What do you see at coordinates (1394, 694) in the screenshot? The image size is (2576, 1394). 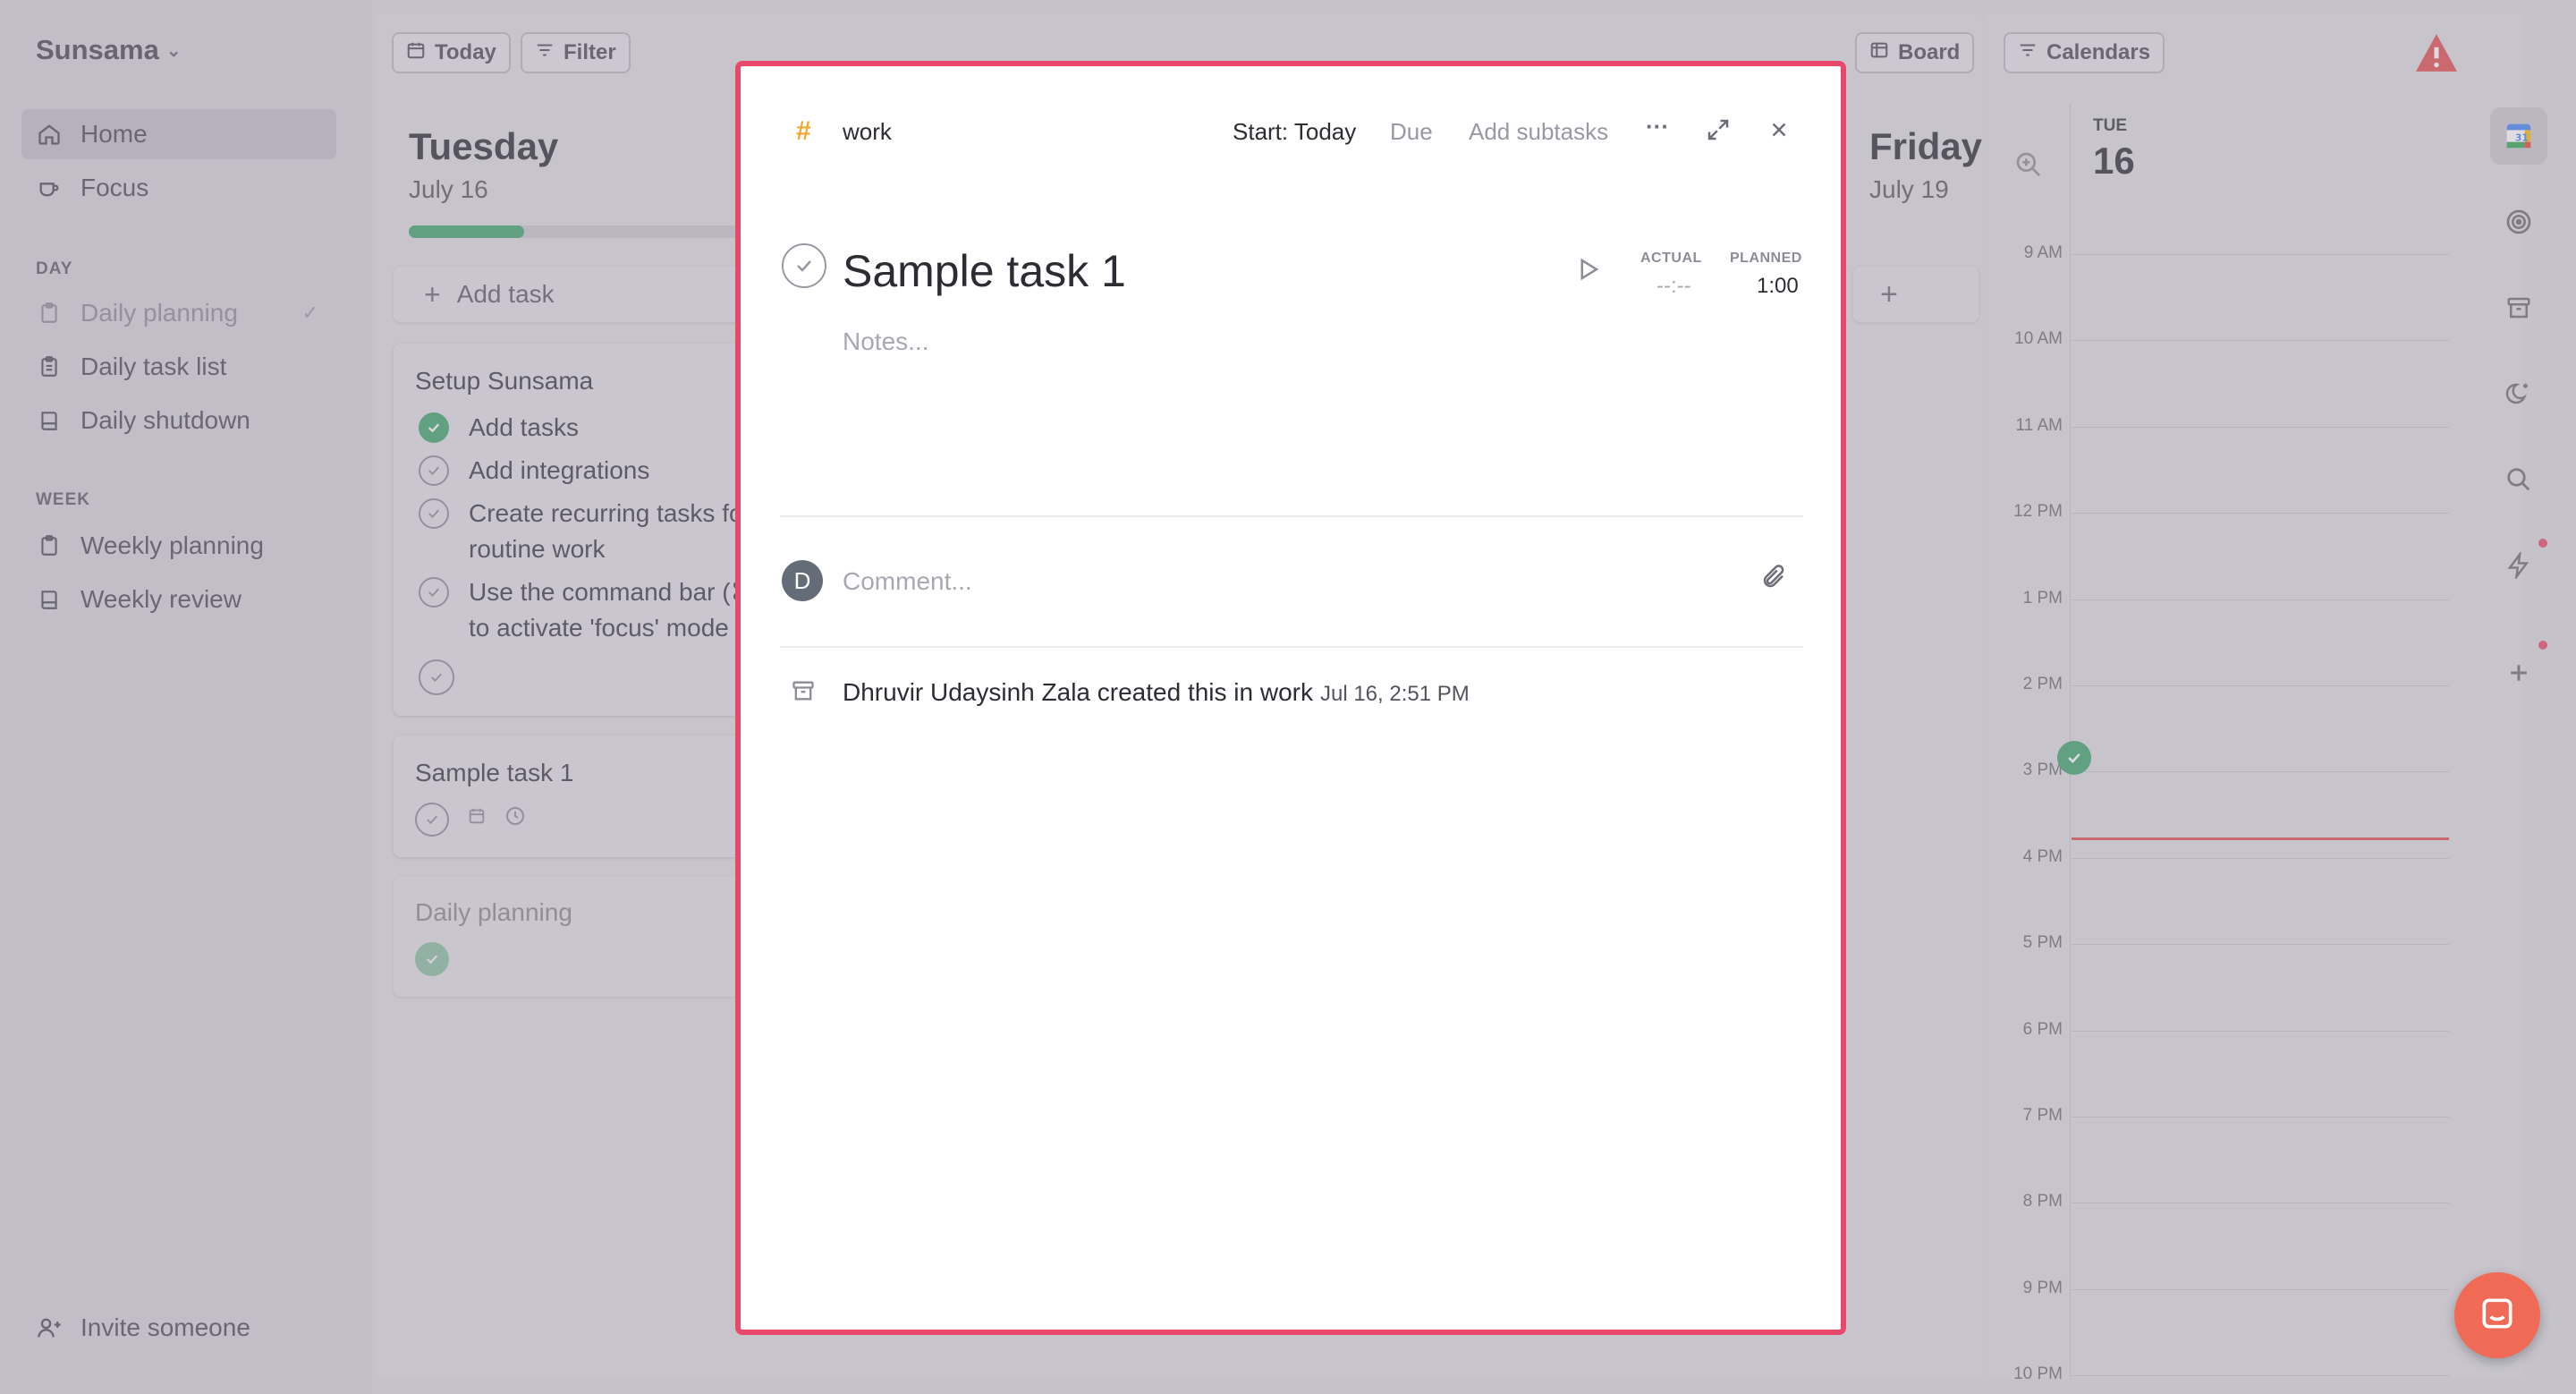 I see `activity-timestamp: Jul 16, 2:51 PM` at bounding box center [1394, 694].